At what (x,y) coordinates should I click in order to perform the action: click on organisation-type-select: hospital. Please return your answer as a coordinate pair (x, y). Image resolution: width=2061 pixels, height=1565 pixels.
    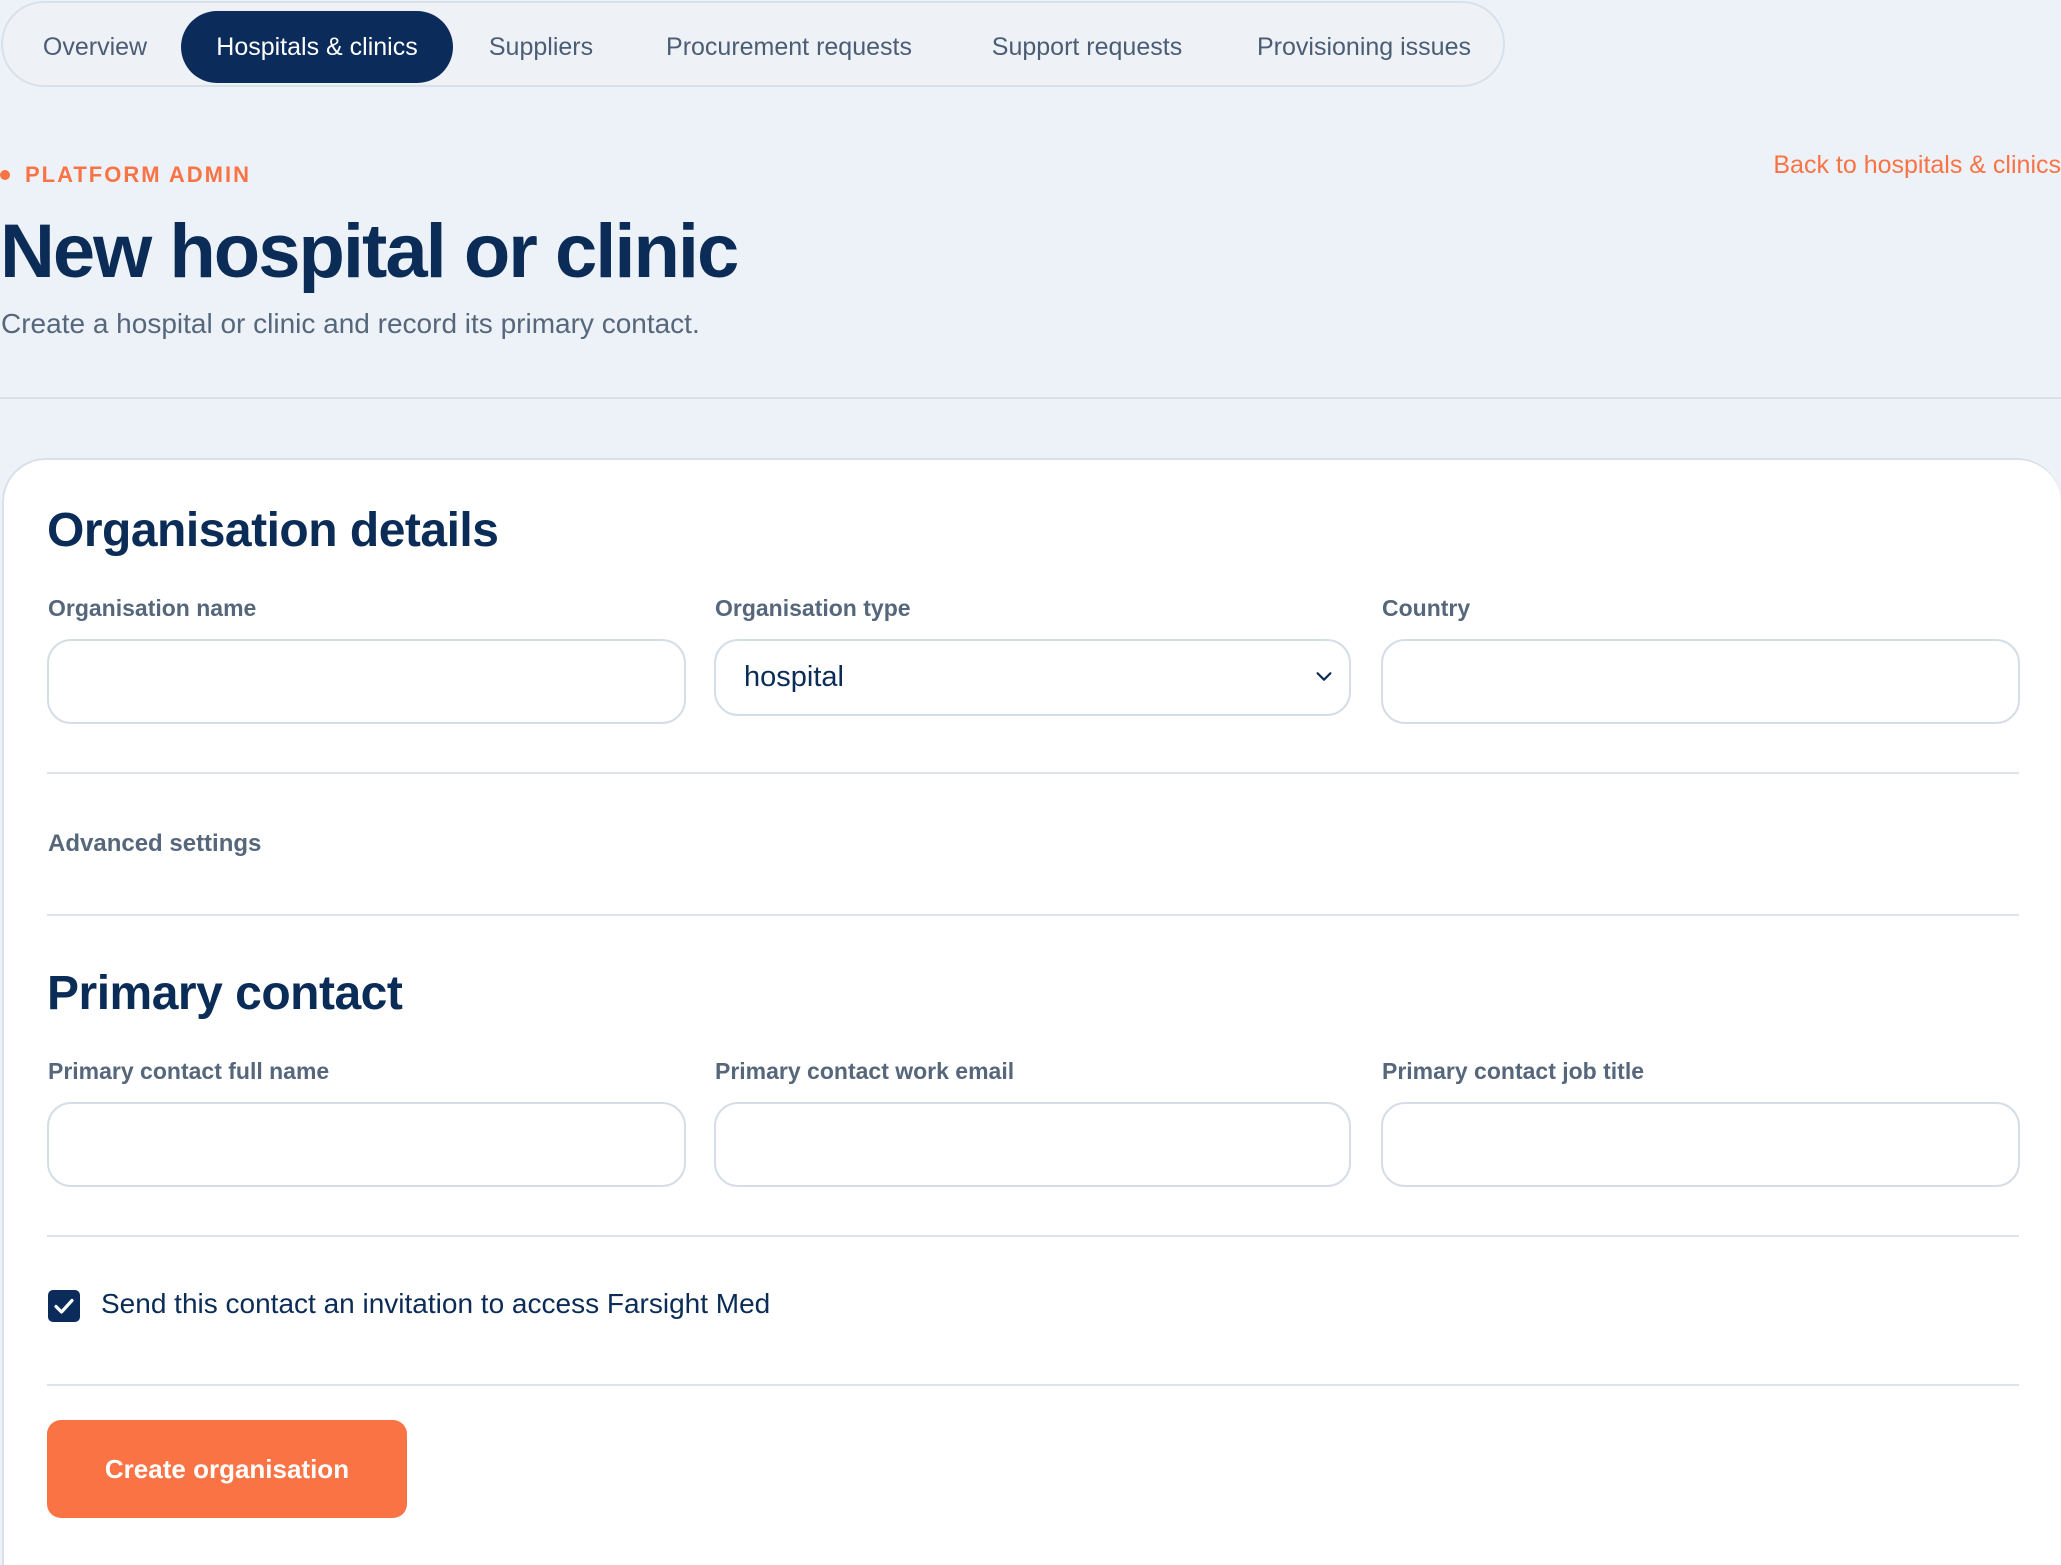
    Looking at the image, I should click on (1032, 677).